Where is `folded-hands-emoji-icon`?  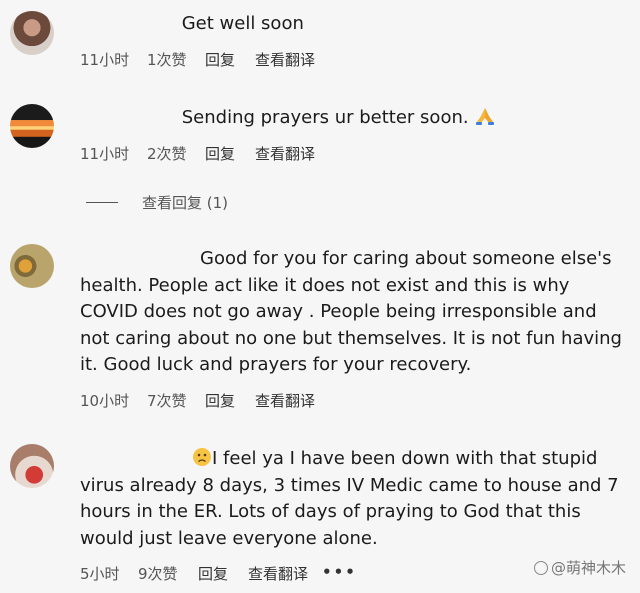 folded-hands-emoji-icon is located at coordinates (485, 116).